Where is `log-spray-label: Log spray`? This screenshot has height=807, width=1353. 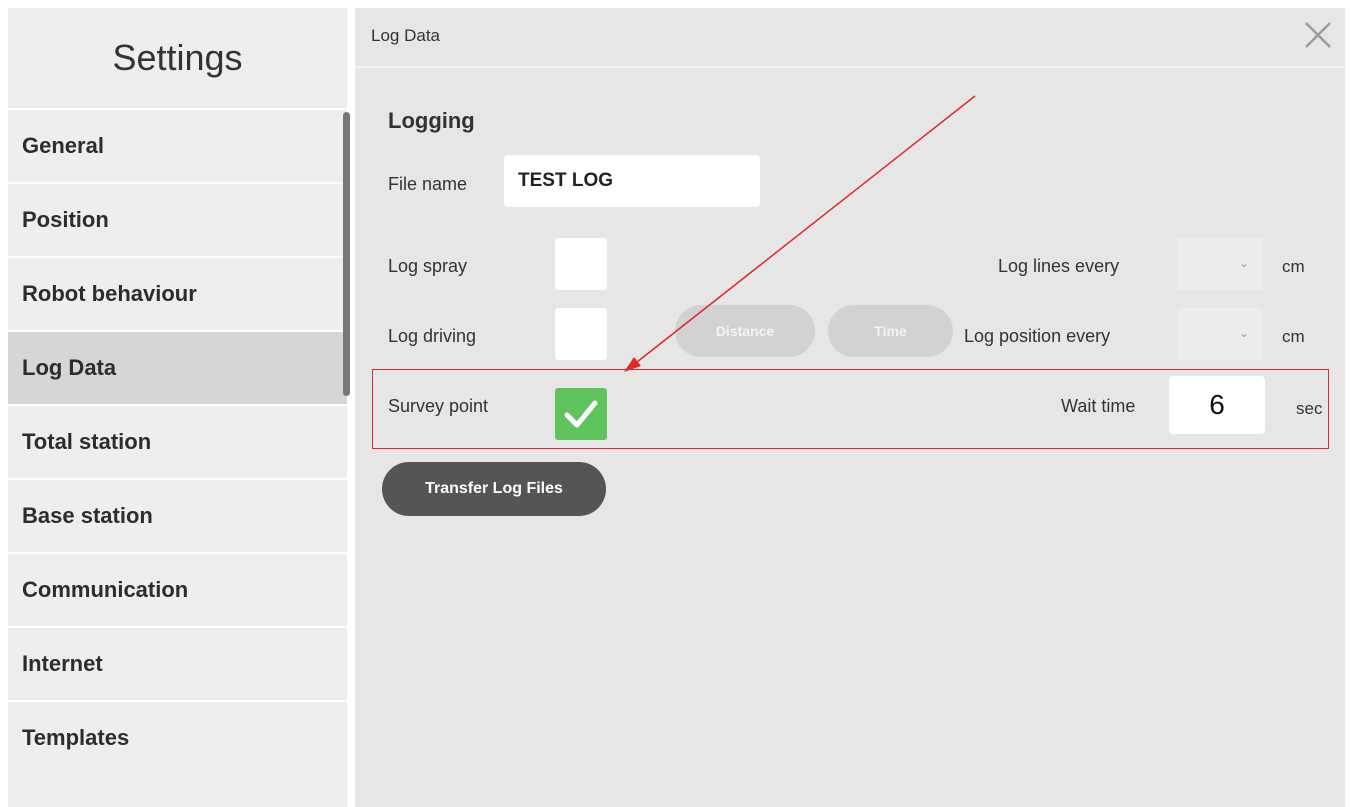
log-spray-label: Log spray is located at coordinates (428, 266).